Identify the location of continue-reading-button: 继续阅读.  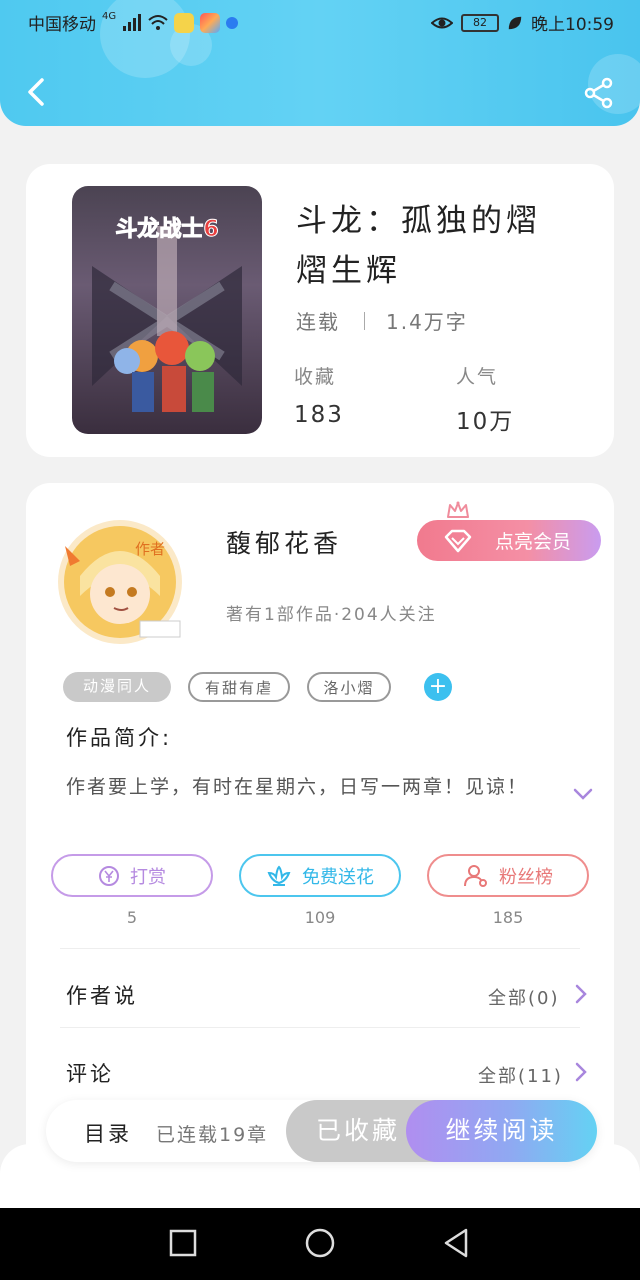
(501, 1131).